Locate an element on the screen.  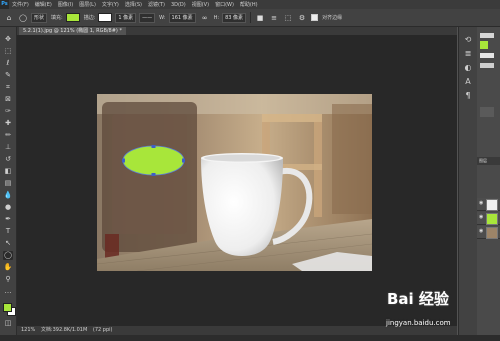
hand-tool-icon: ✋ is located at coordinates (8, 267).